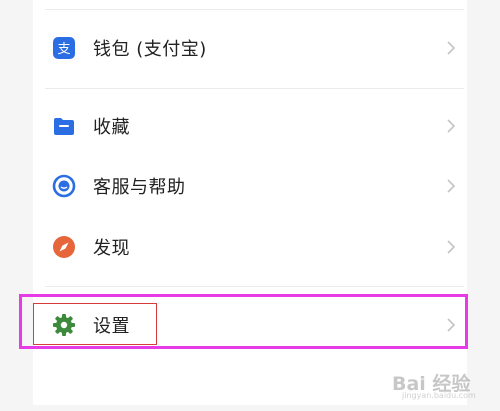 The width and height of the screenshot is (500, 411). I want to click on svg-text: 支, so click(63, 49).